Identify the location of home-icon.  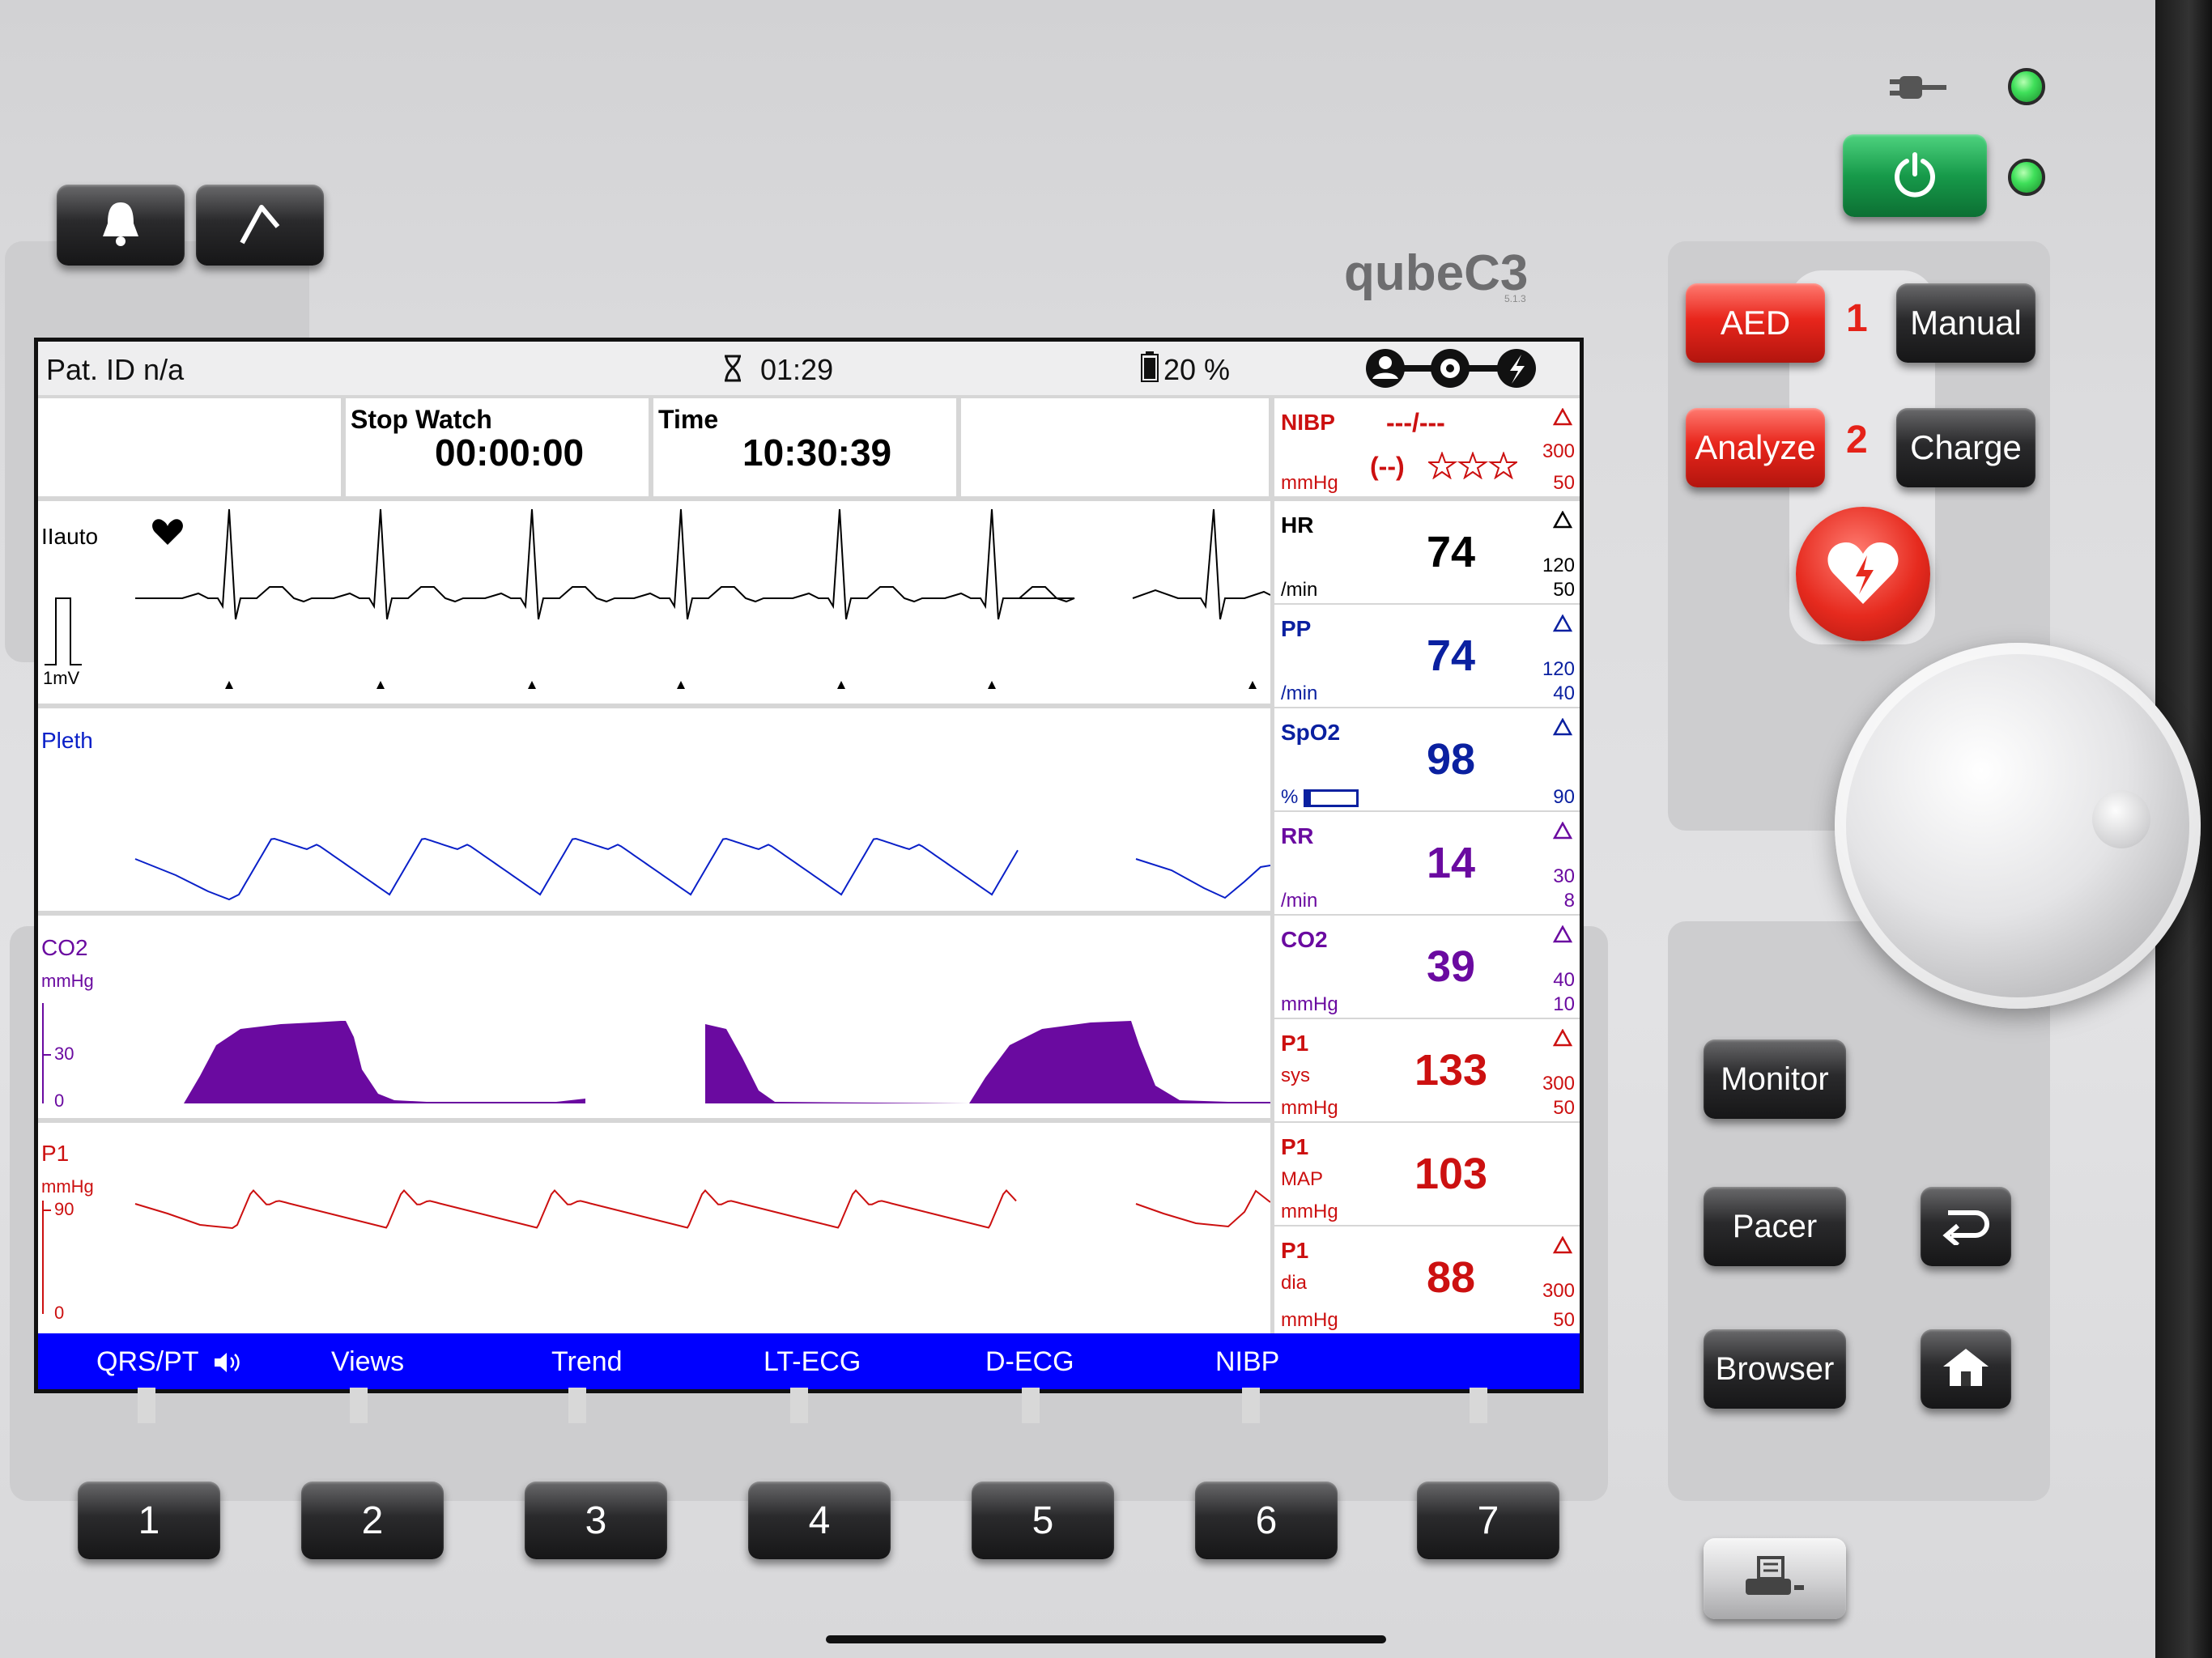
(1966, 1369).